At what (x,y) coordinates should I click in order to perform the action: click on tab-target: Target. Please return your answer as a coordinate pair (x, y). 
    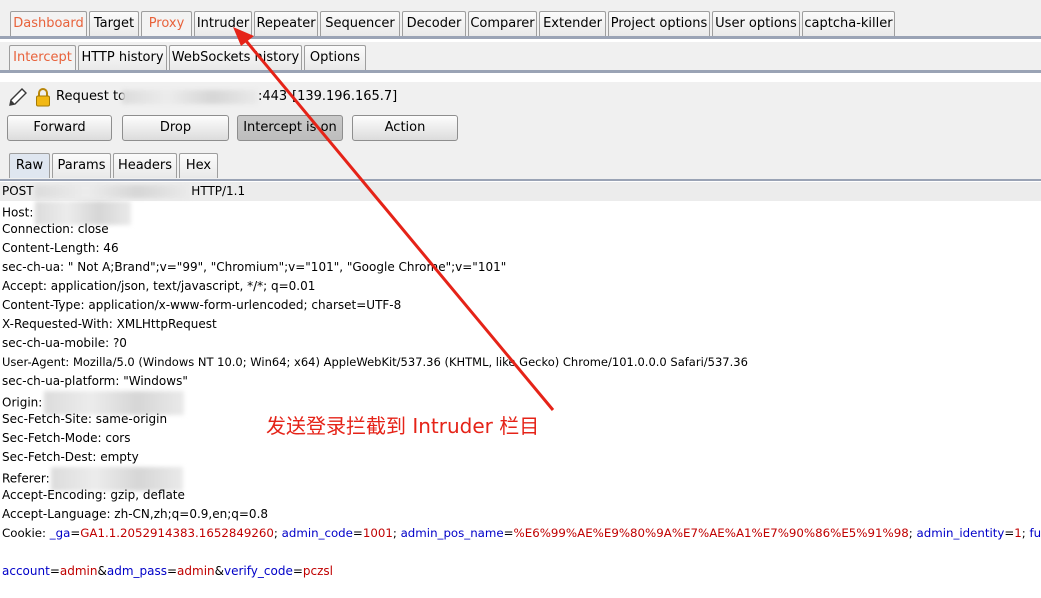
    Looking at the image, I should click on (114, 23).